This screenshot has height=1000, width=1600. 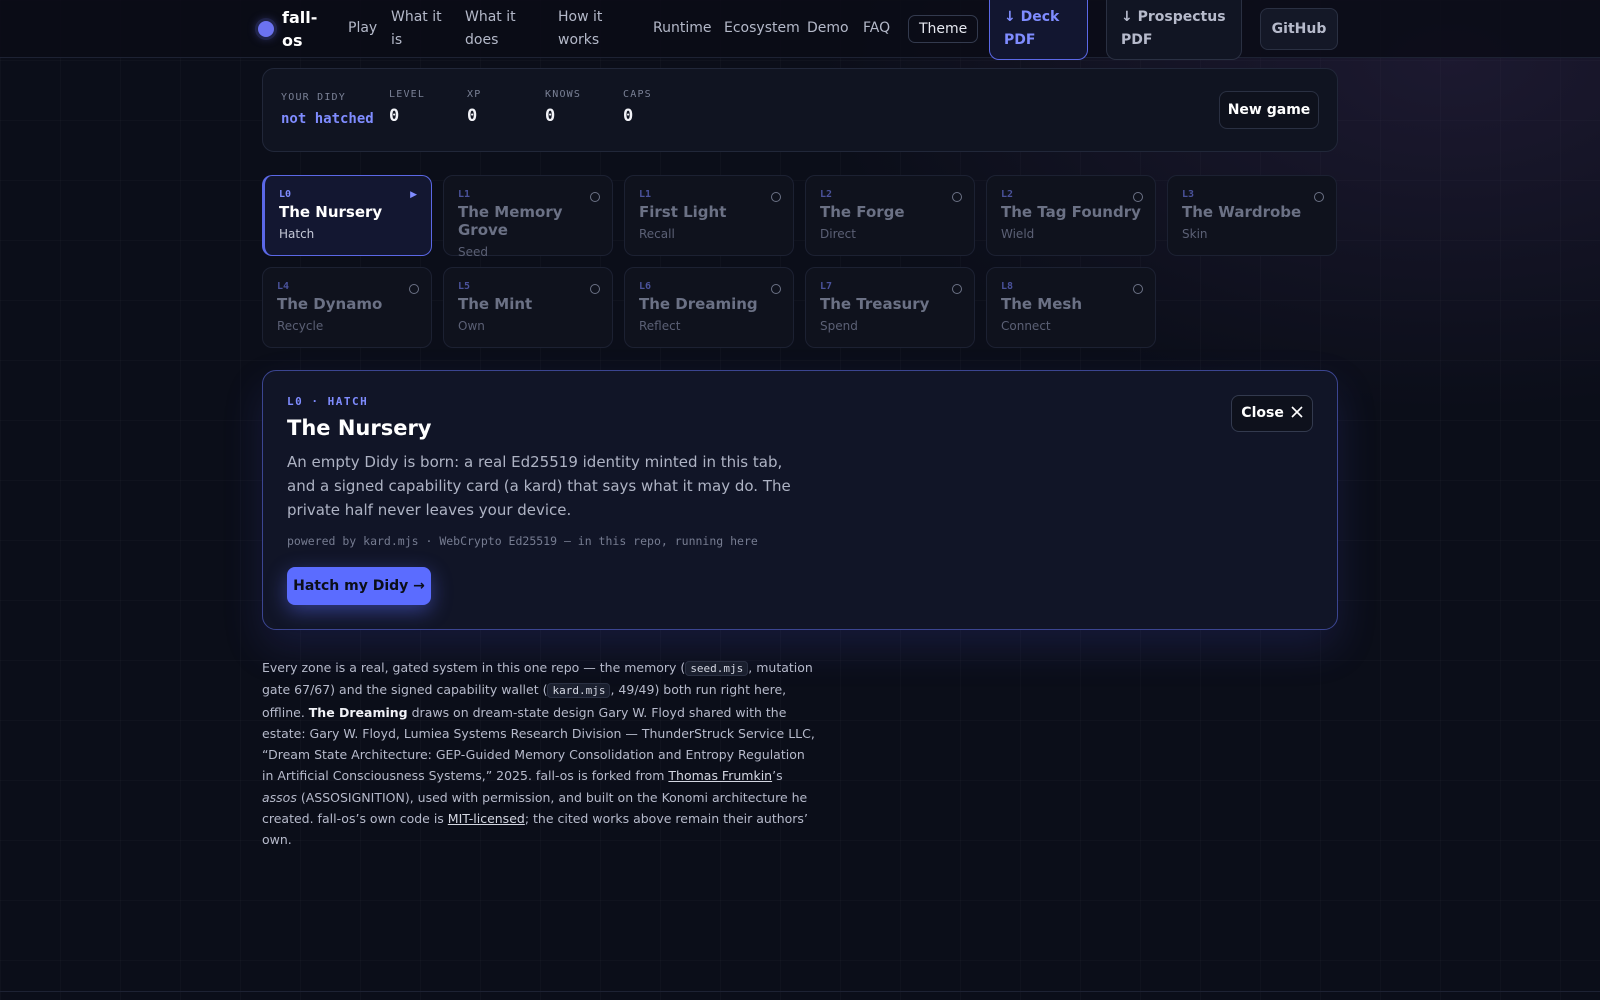 I want to click on stat-knows-label: KNOWS, so click(x=563, y=94).